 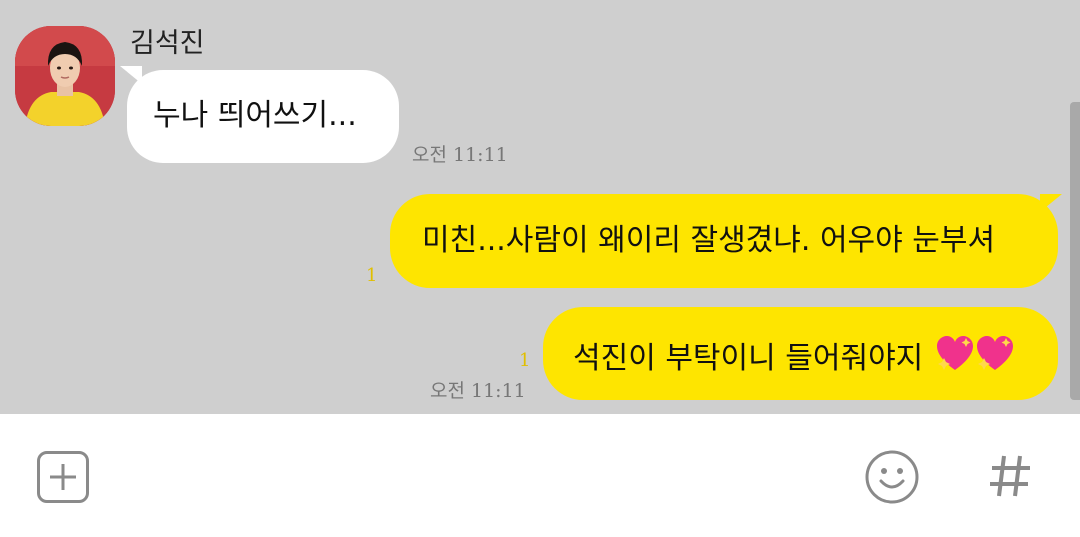 What do you see at coordinates (748, 358) in the screenshot?
I see `outgoing-message-text: 석진이 부탁이니 들어줘야지` at bounding box center [748, 358].